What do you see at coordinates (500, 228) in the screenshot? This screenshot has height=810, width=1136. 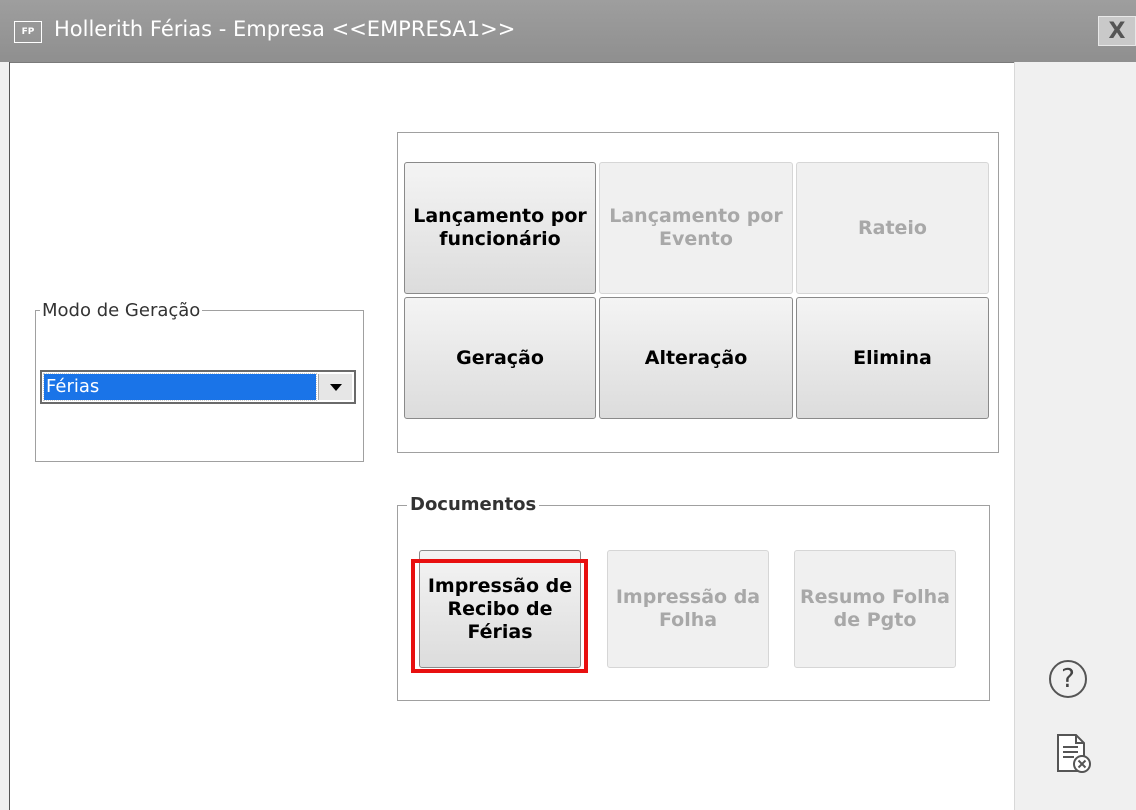 I see `lancamento-funcionario-button: Lançamento por funcionário` at bounding box center [500, 228].